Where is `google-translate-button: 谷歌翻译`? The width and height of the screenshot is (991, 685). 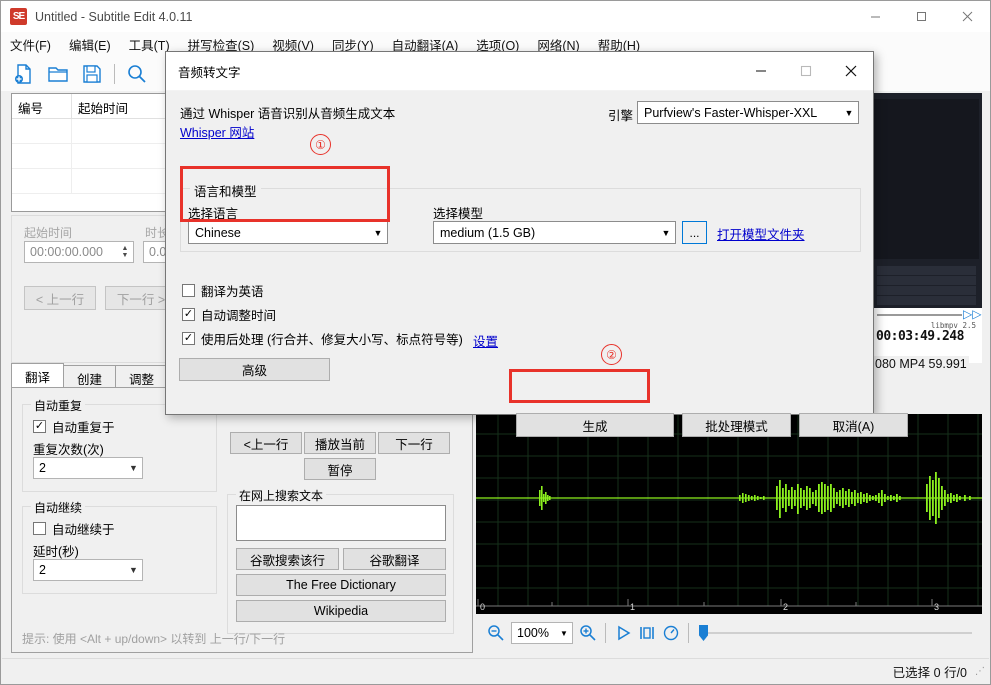
google-translate-button: 谷歌翻译 is located at coordinates (394, 559).